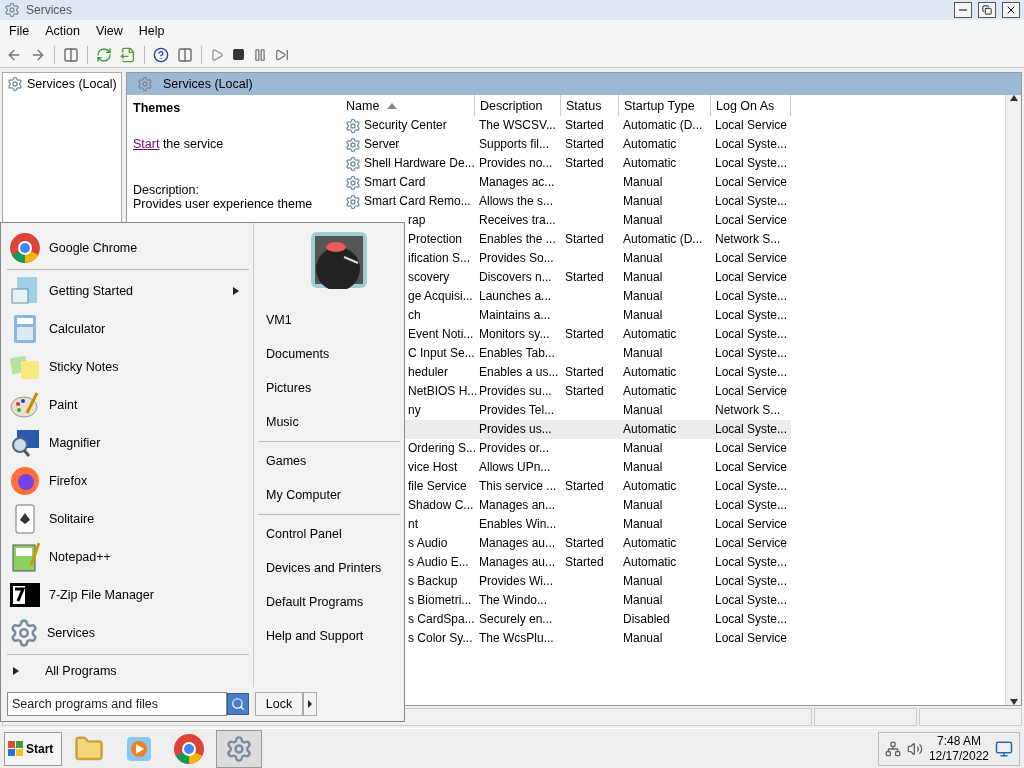 The image size is (1024, 768). Describe the element at coordinates (1013, 702) in the screenshot. I see `scroll-down-icon` at that location.